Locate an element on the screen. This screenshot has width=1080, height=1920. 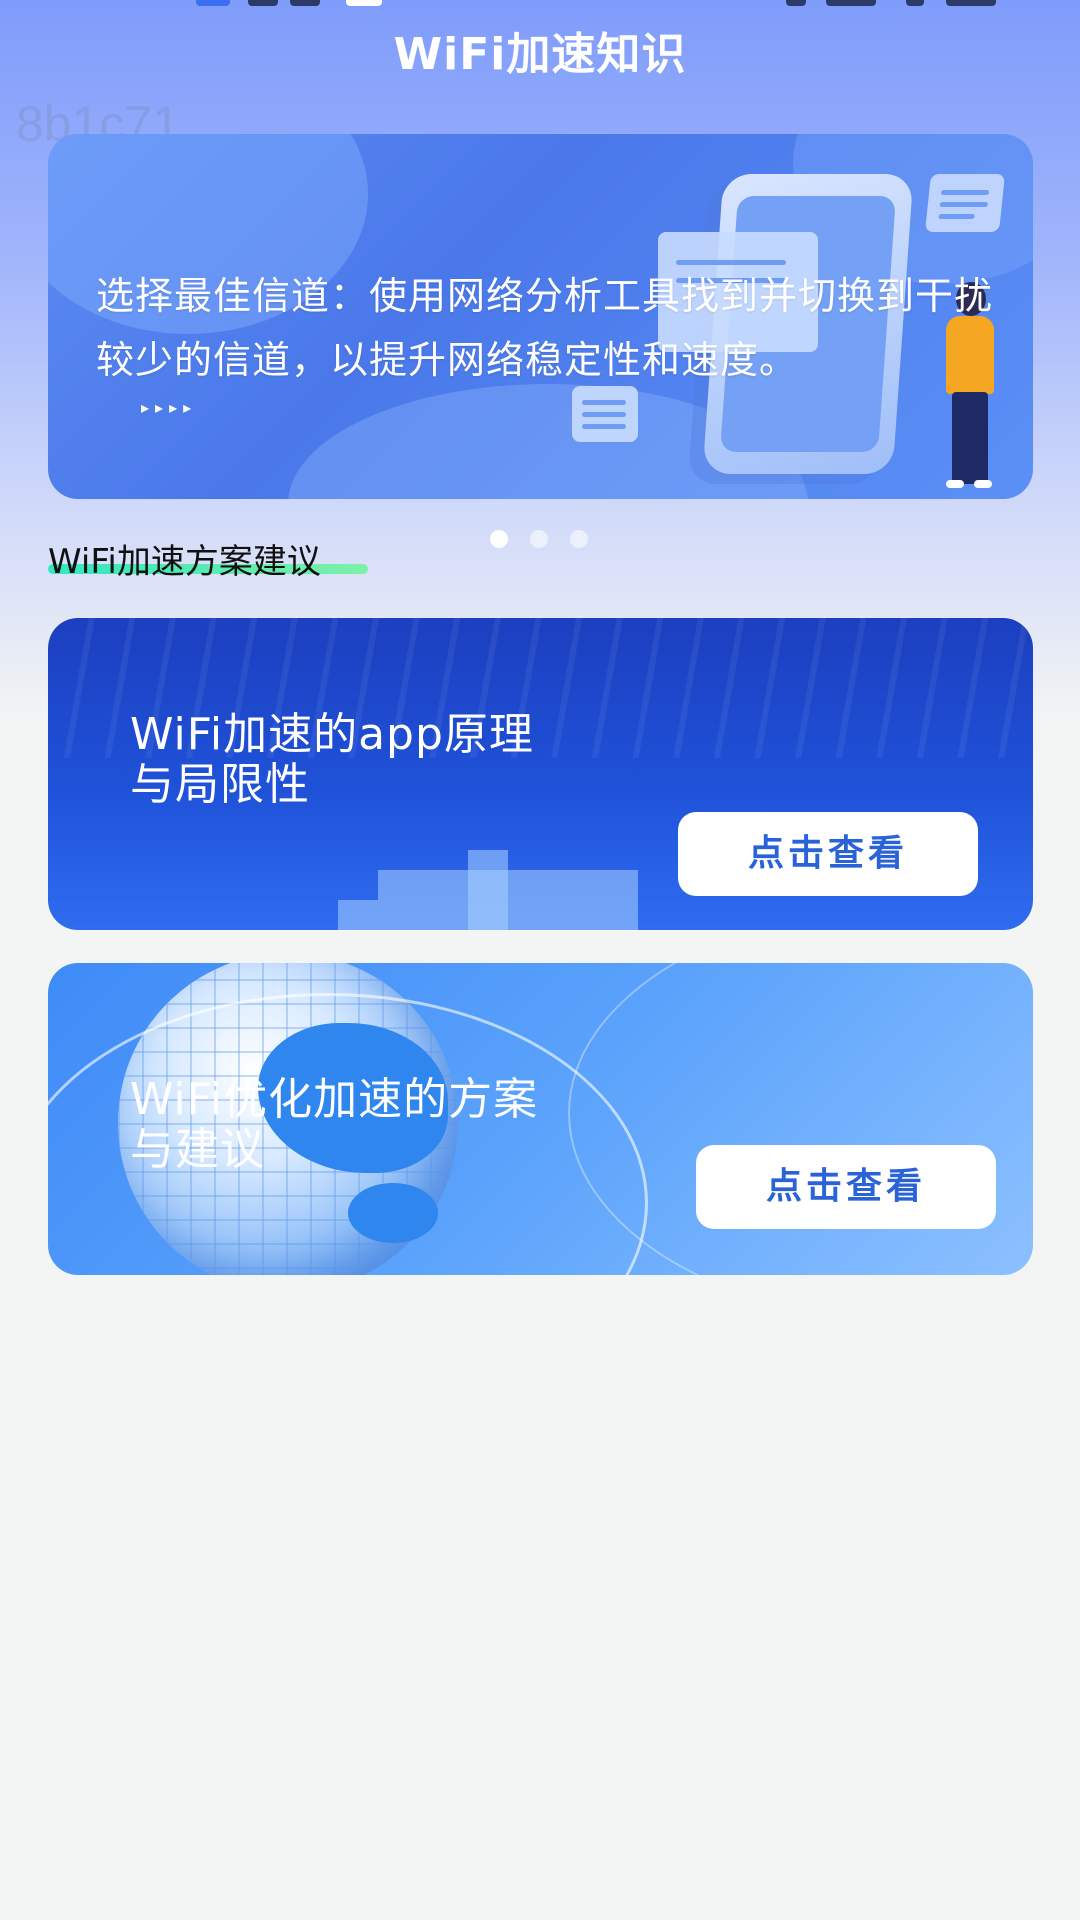
card-optimization-plan: WiFi优化加速的方案 与建议 点击查看 is located at coordinates (540, 1119).